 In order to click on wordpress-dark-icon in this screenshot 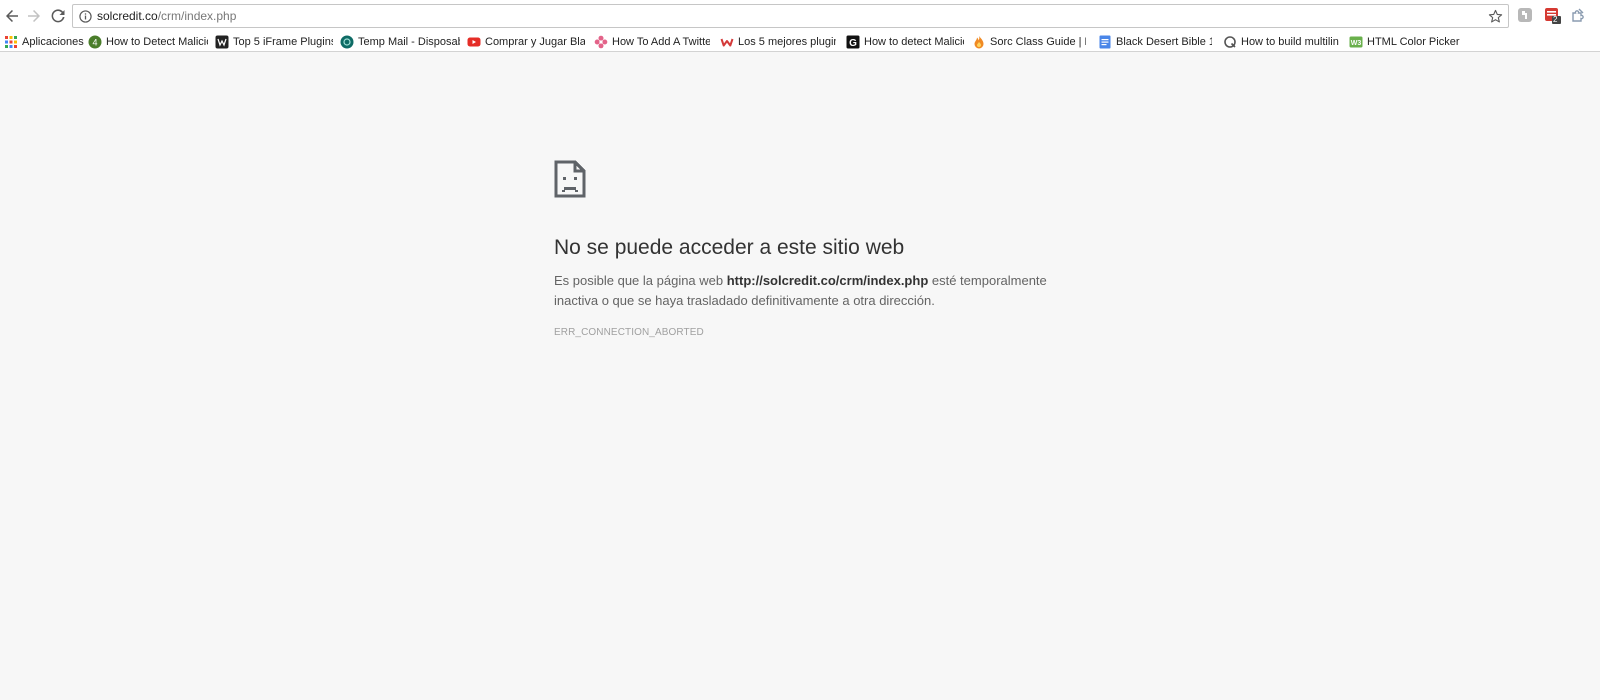, I will do `click(222, 42)`.